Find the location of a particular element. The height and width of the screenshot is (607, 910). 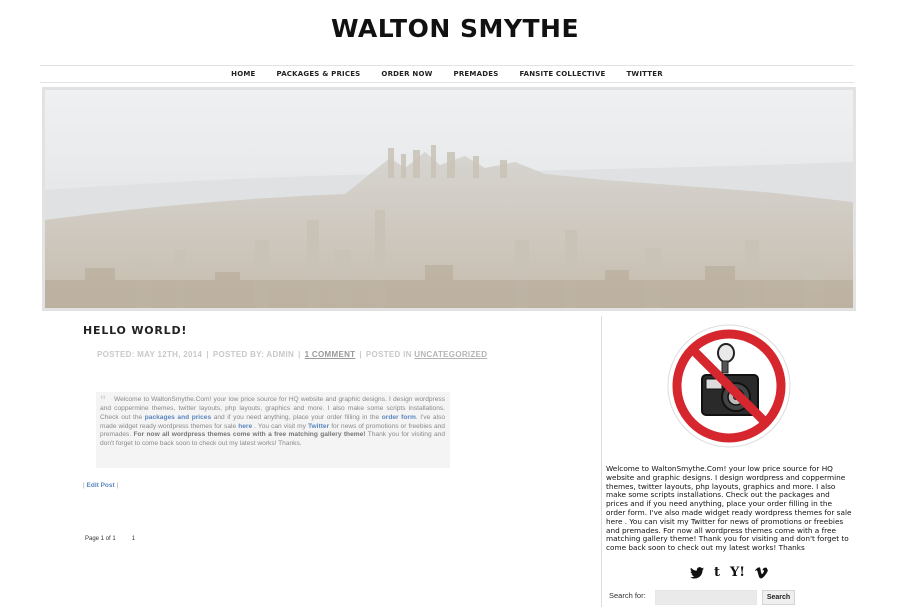

nav-item-twitter: TWITTER is located at coordinates (644, 74).